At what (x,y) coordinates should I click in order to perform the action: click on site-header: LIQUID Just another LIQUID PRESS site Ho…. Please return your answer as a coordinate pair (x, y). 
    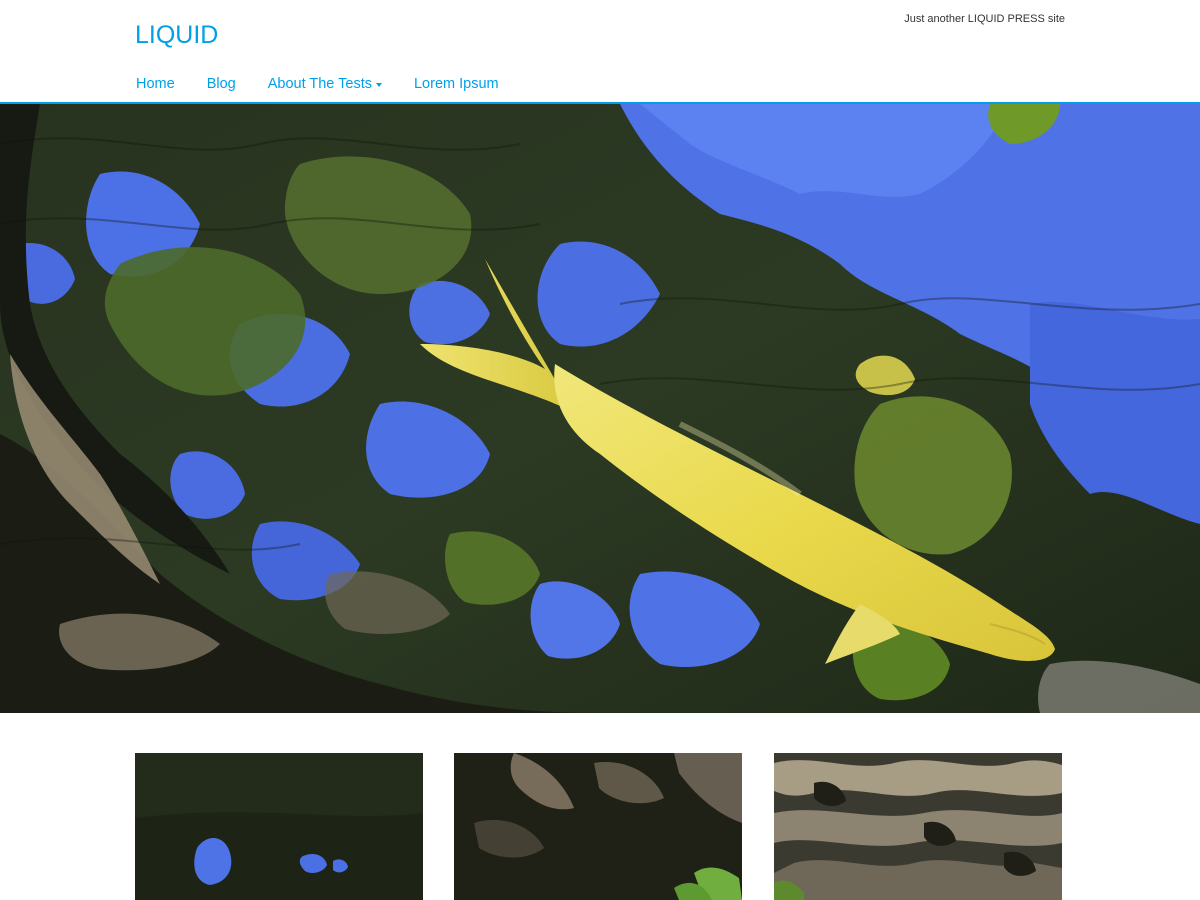
    Looking at the image, I should click on (600, 52).